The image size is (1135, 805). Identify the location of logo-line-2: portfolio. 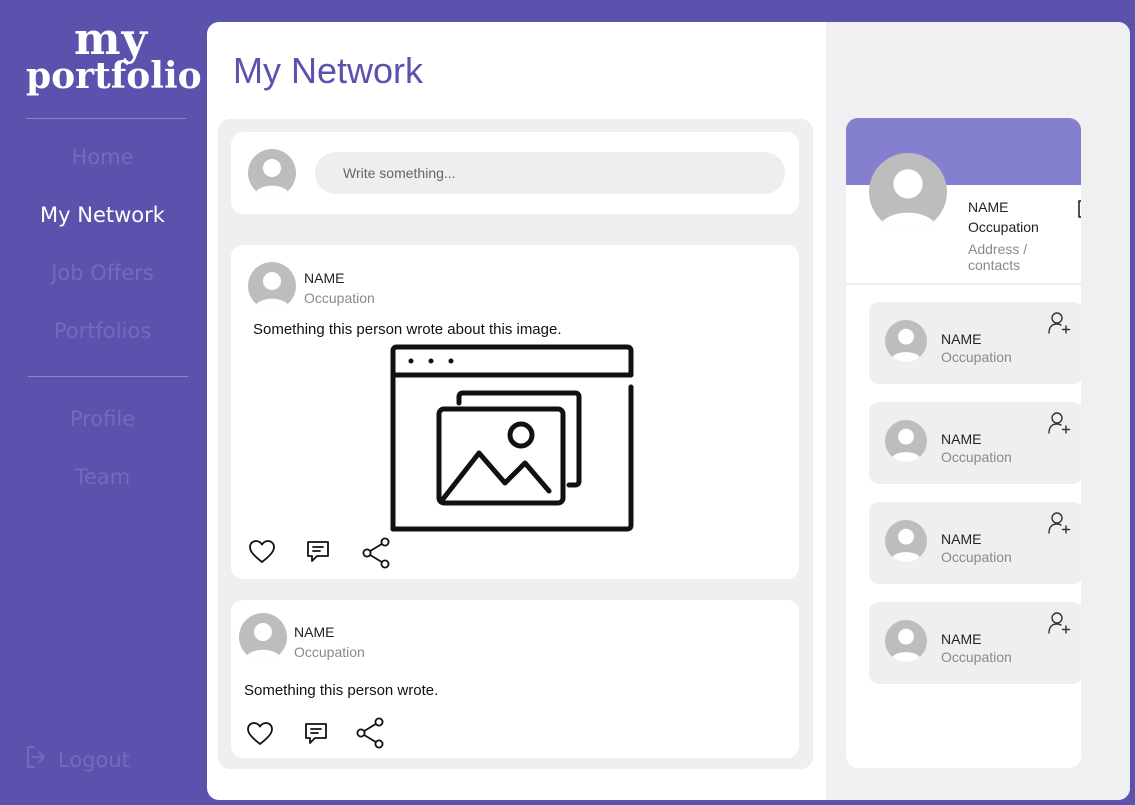
(114, 76).